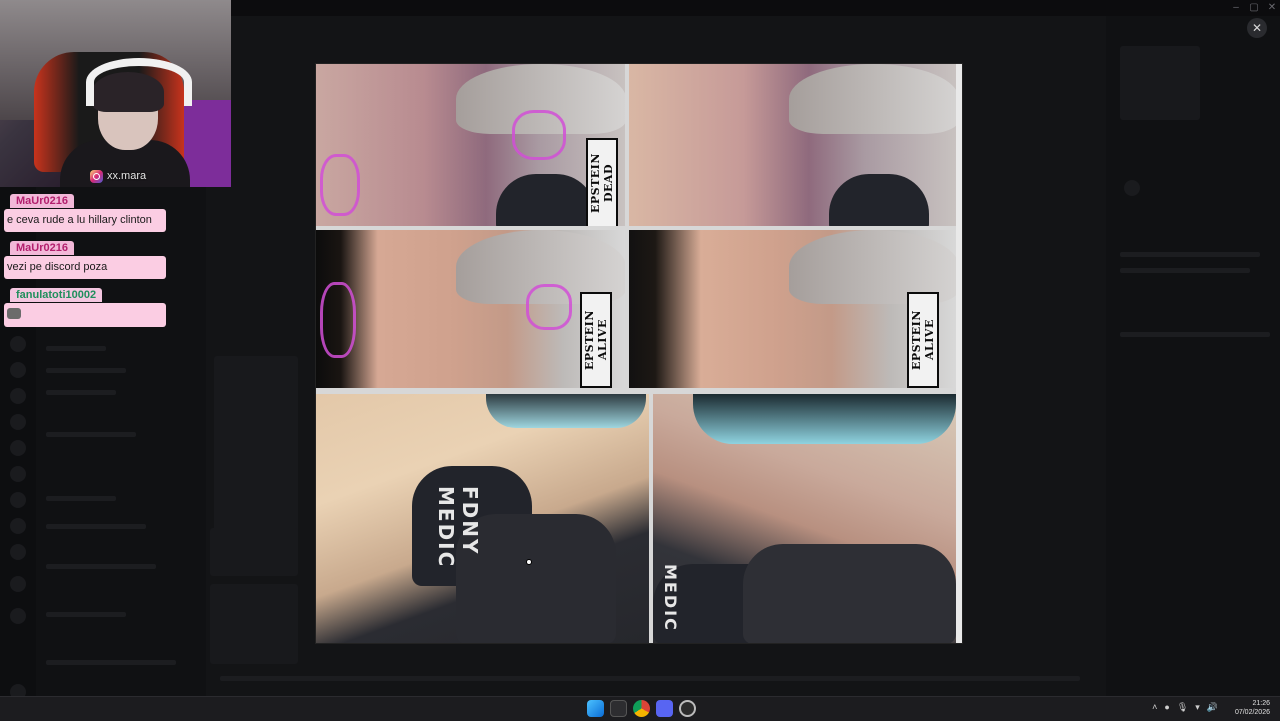 The image size is (1280, 721). Describe the element at coordinates (1166, 707) in the screenshot. I see `app-tray-icon: ●` at that location.